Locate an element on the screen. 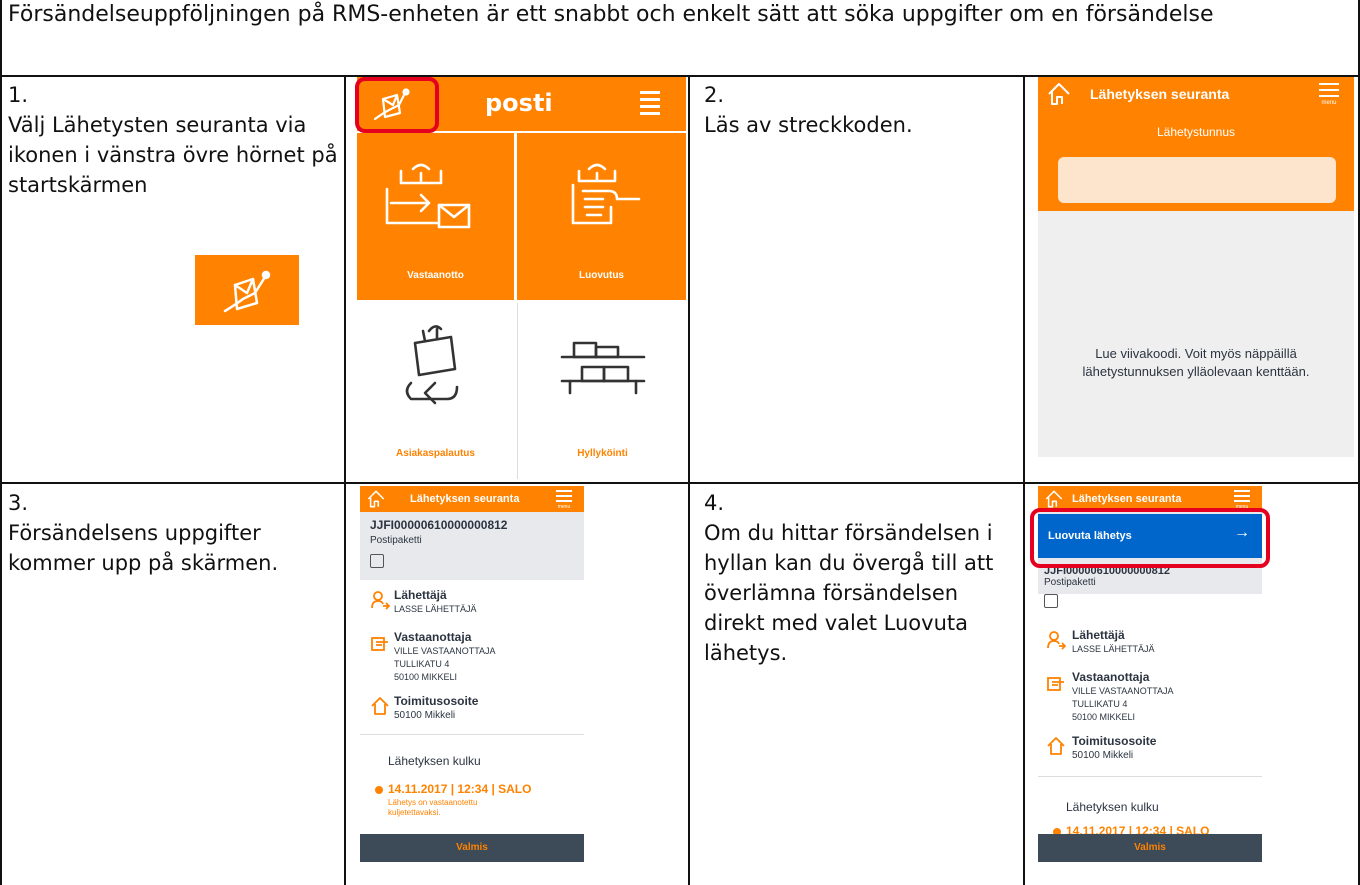  step-number: 1. is located at coordinates (18, 95).